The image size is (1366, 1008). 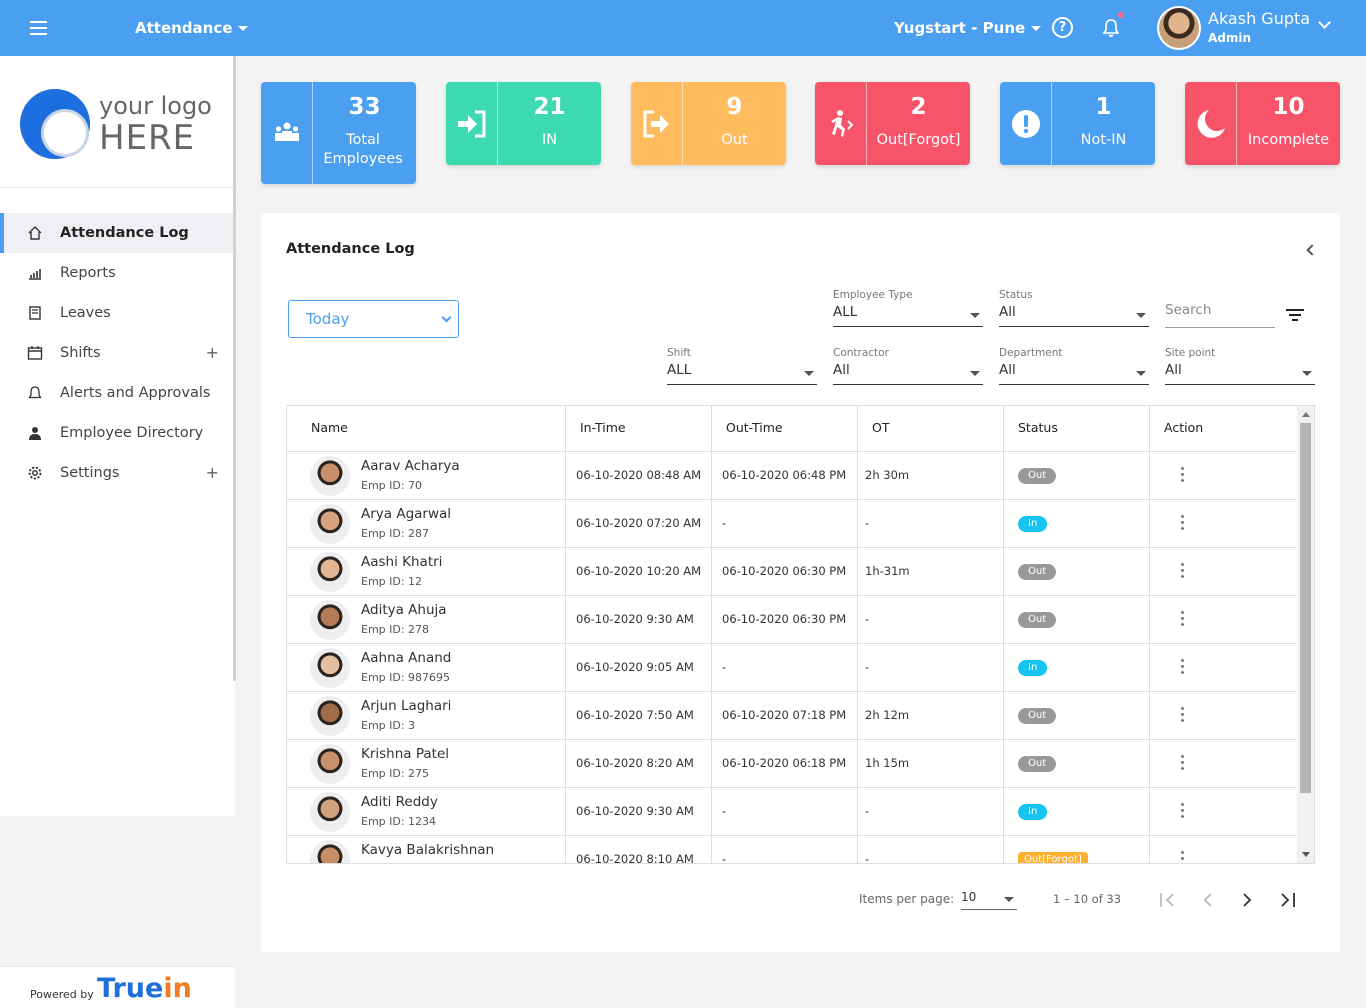 I want to click on scroll-up-icon, so click(x=1306, y=414).